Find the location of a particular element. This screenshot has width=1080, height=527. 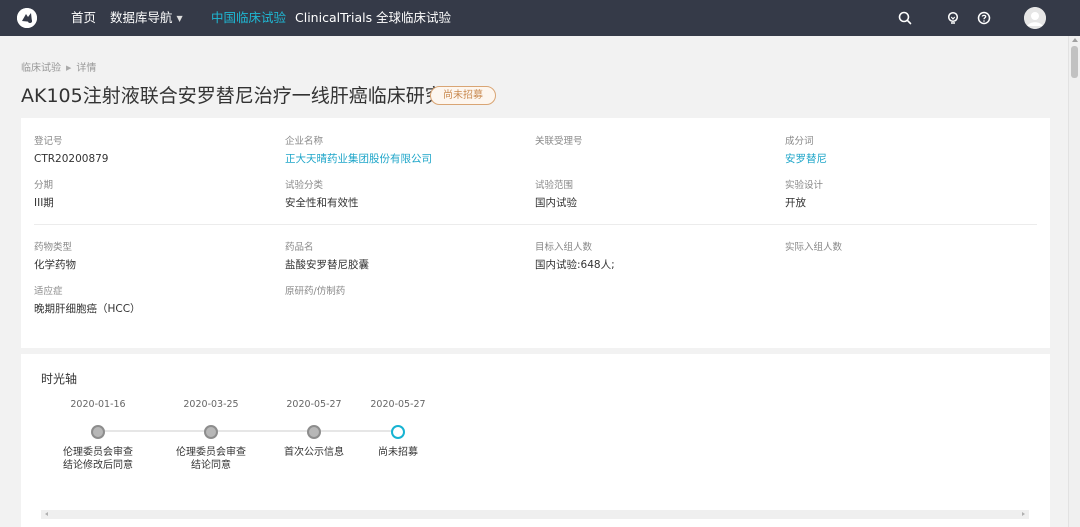

field-company: 企业名称 正大天晴药业集团股份有限公司 is located at coordinates (358, 151).